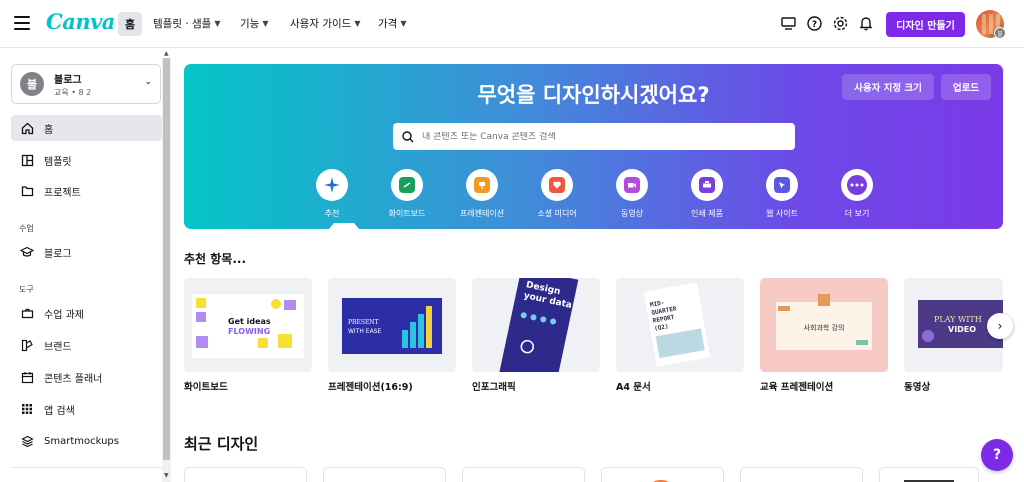 The height and width of the screenshot is (482, 1024). I want to click on presentation-thumbnail: PRESENT WITH EASE, so click(392, 326).